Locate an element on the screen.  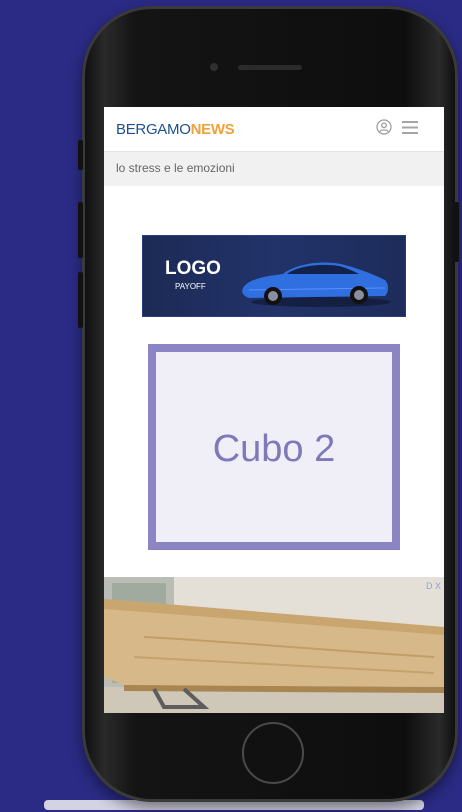
home-button is located at coordinates (273, 753).